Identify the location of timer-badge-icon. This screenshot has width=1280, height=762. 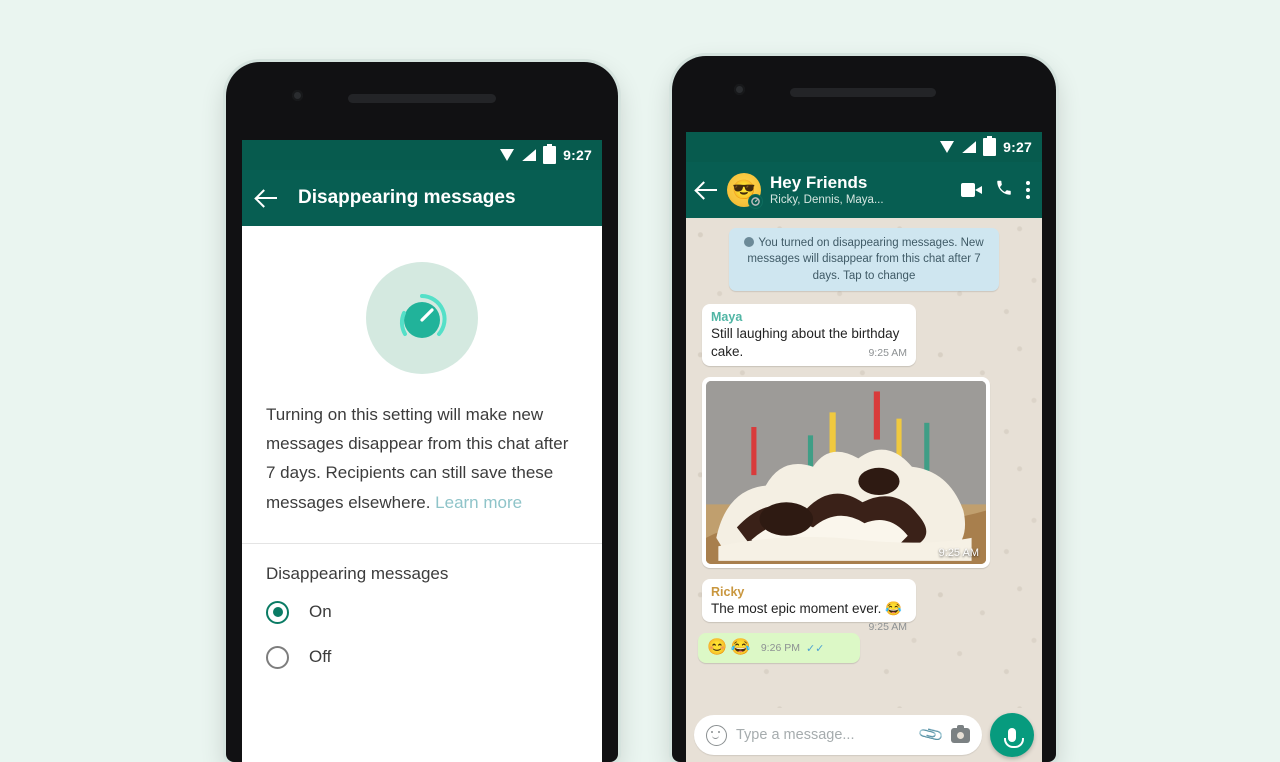
(749, 242).